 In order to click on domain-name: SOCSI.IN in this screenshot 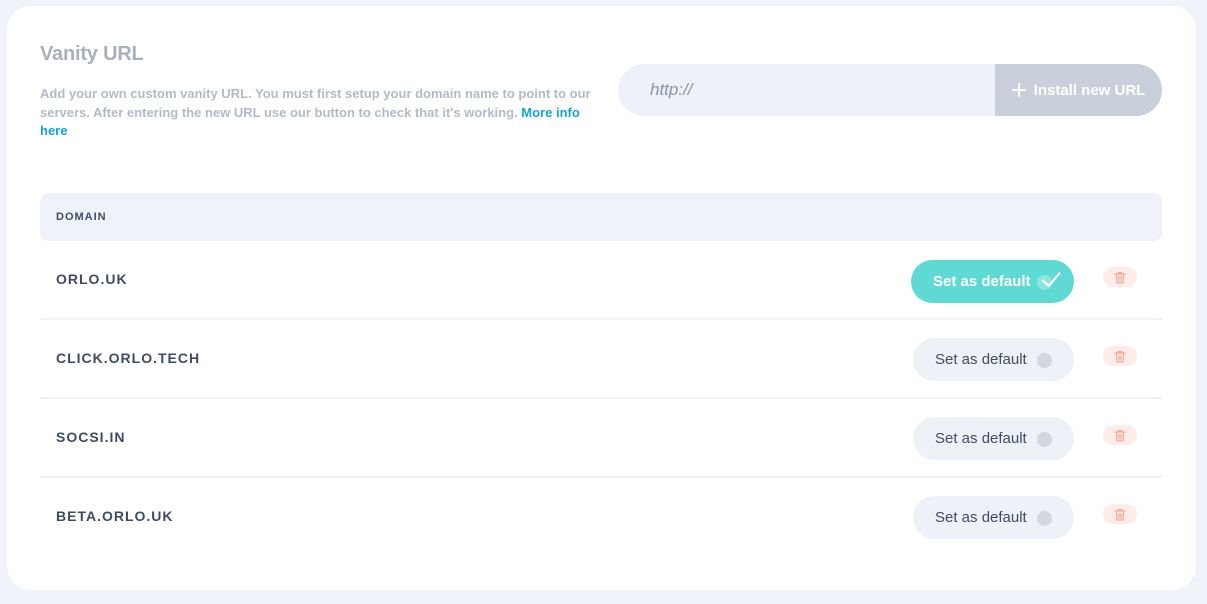, I will do `click(91, 437)`.